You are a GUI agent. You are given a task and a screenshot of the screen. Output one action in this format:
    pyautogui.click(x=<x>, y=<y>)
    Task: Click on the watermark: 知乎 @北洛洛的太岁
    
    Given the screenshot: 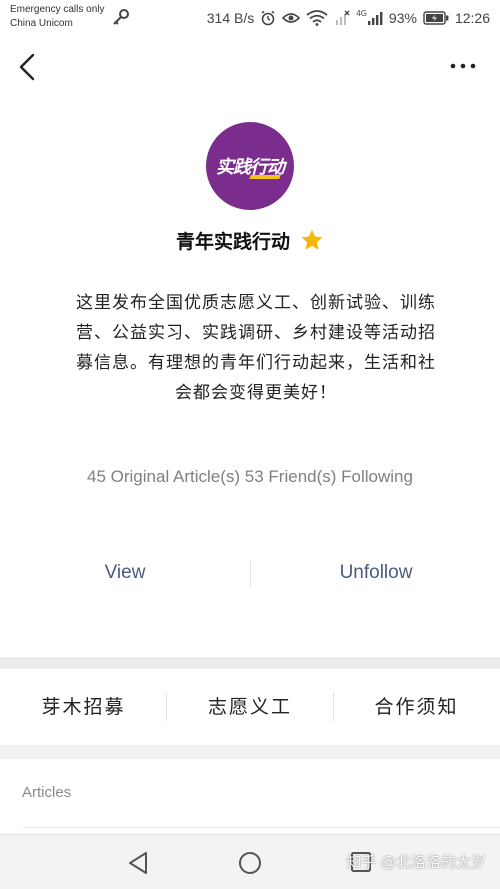 What is the action you would take?
    pyautogui.click(x=416, y=862)
    